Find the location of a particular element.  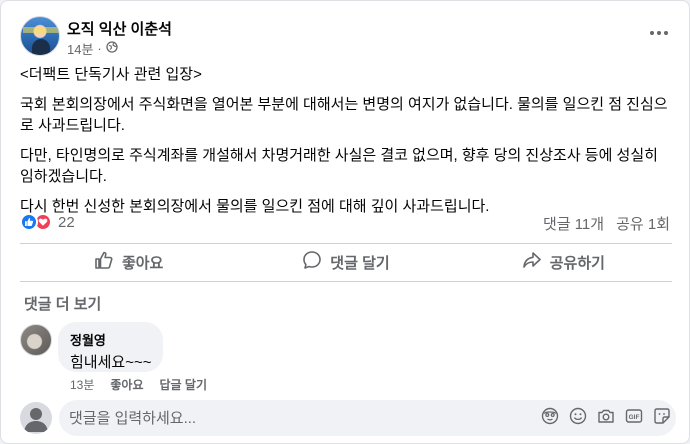

share-button: 공유하기 is located at coordinates (563, 262).